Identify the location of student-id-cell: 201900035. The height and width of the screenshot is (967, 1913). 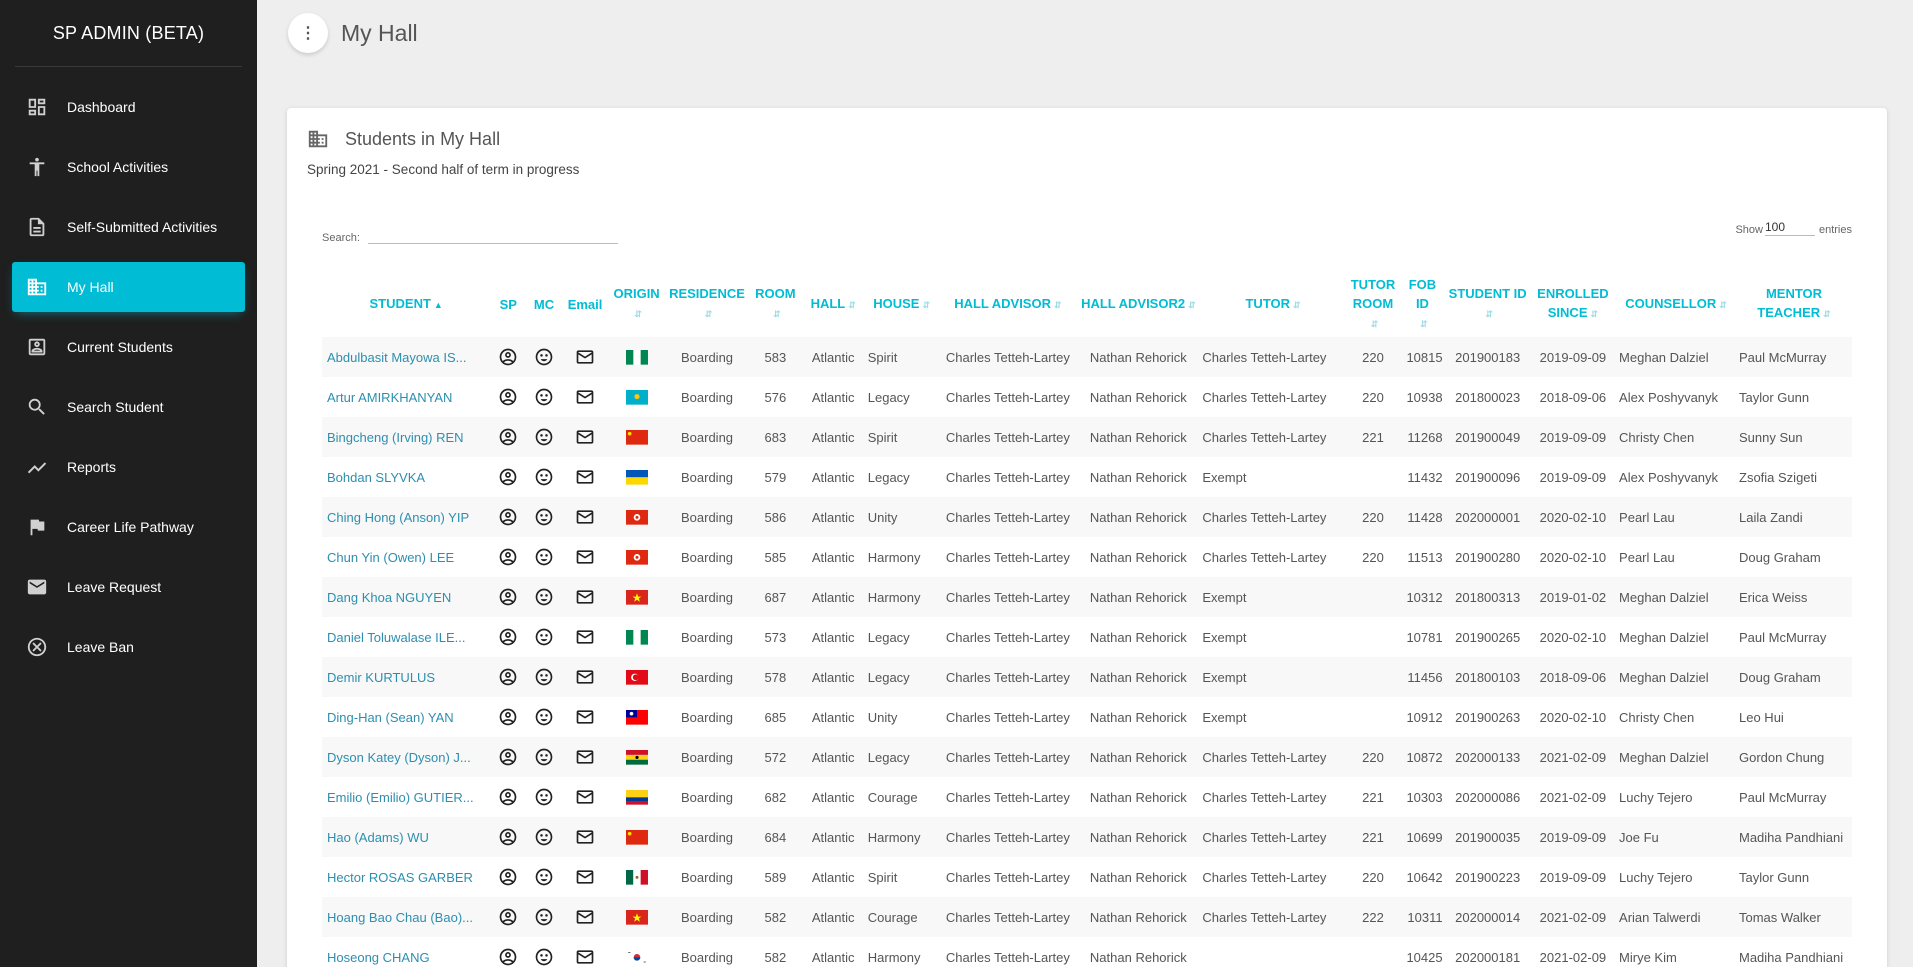
(1488, 837).